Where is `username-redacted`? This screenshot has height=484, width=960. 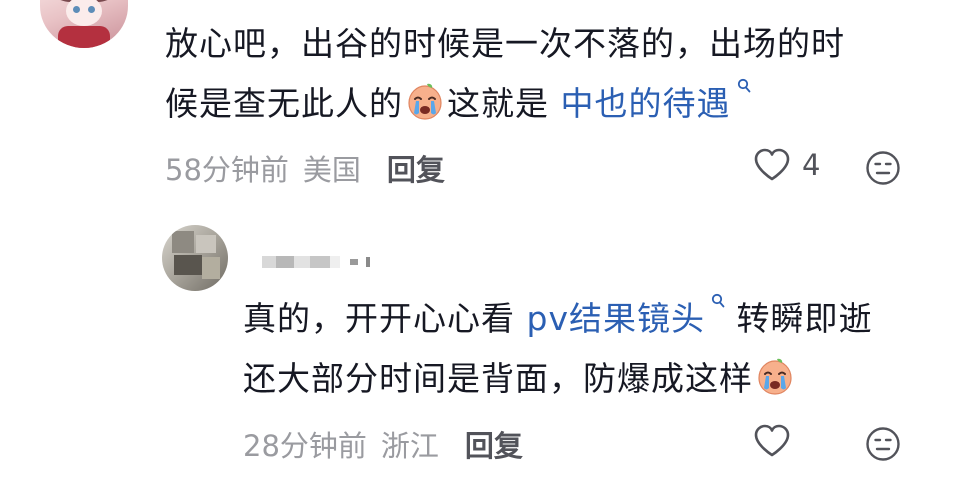 username-redacted is located at coordinates (322, 262).